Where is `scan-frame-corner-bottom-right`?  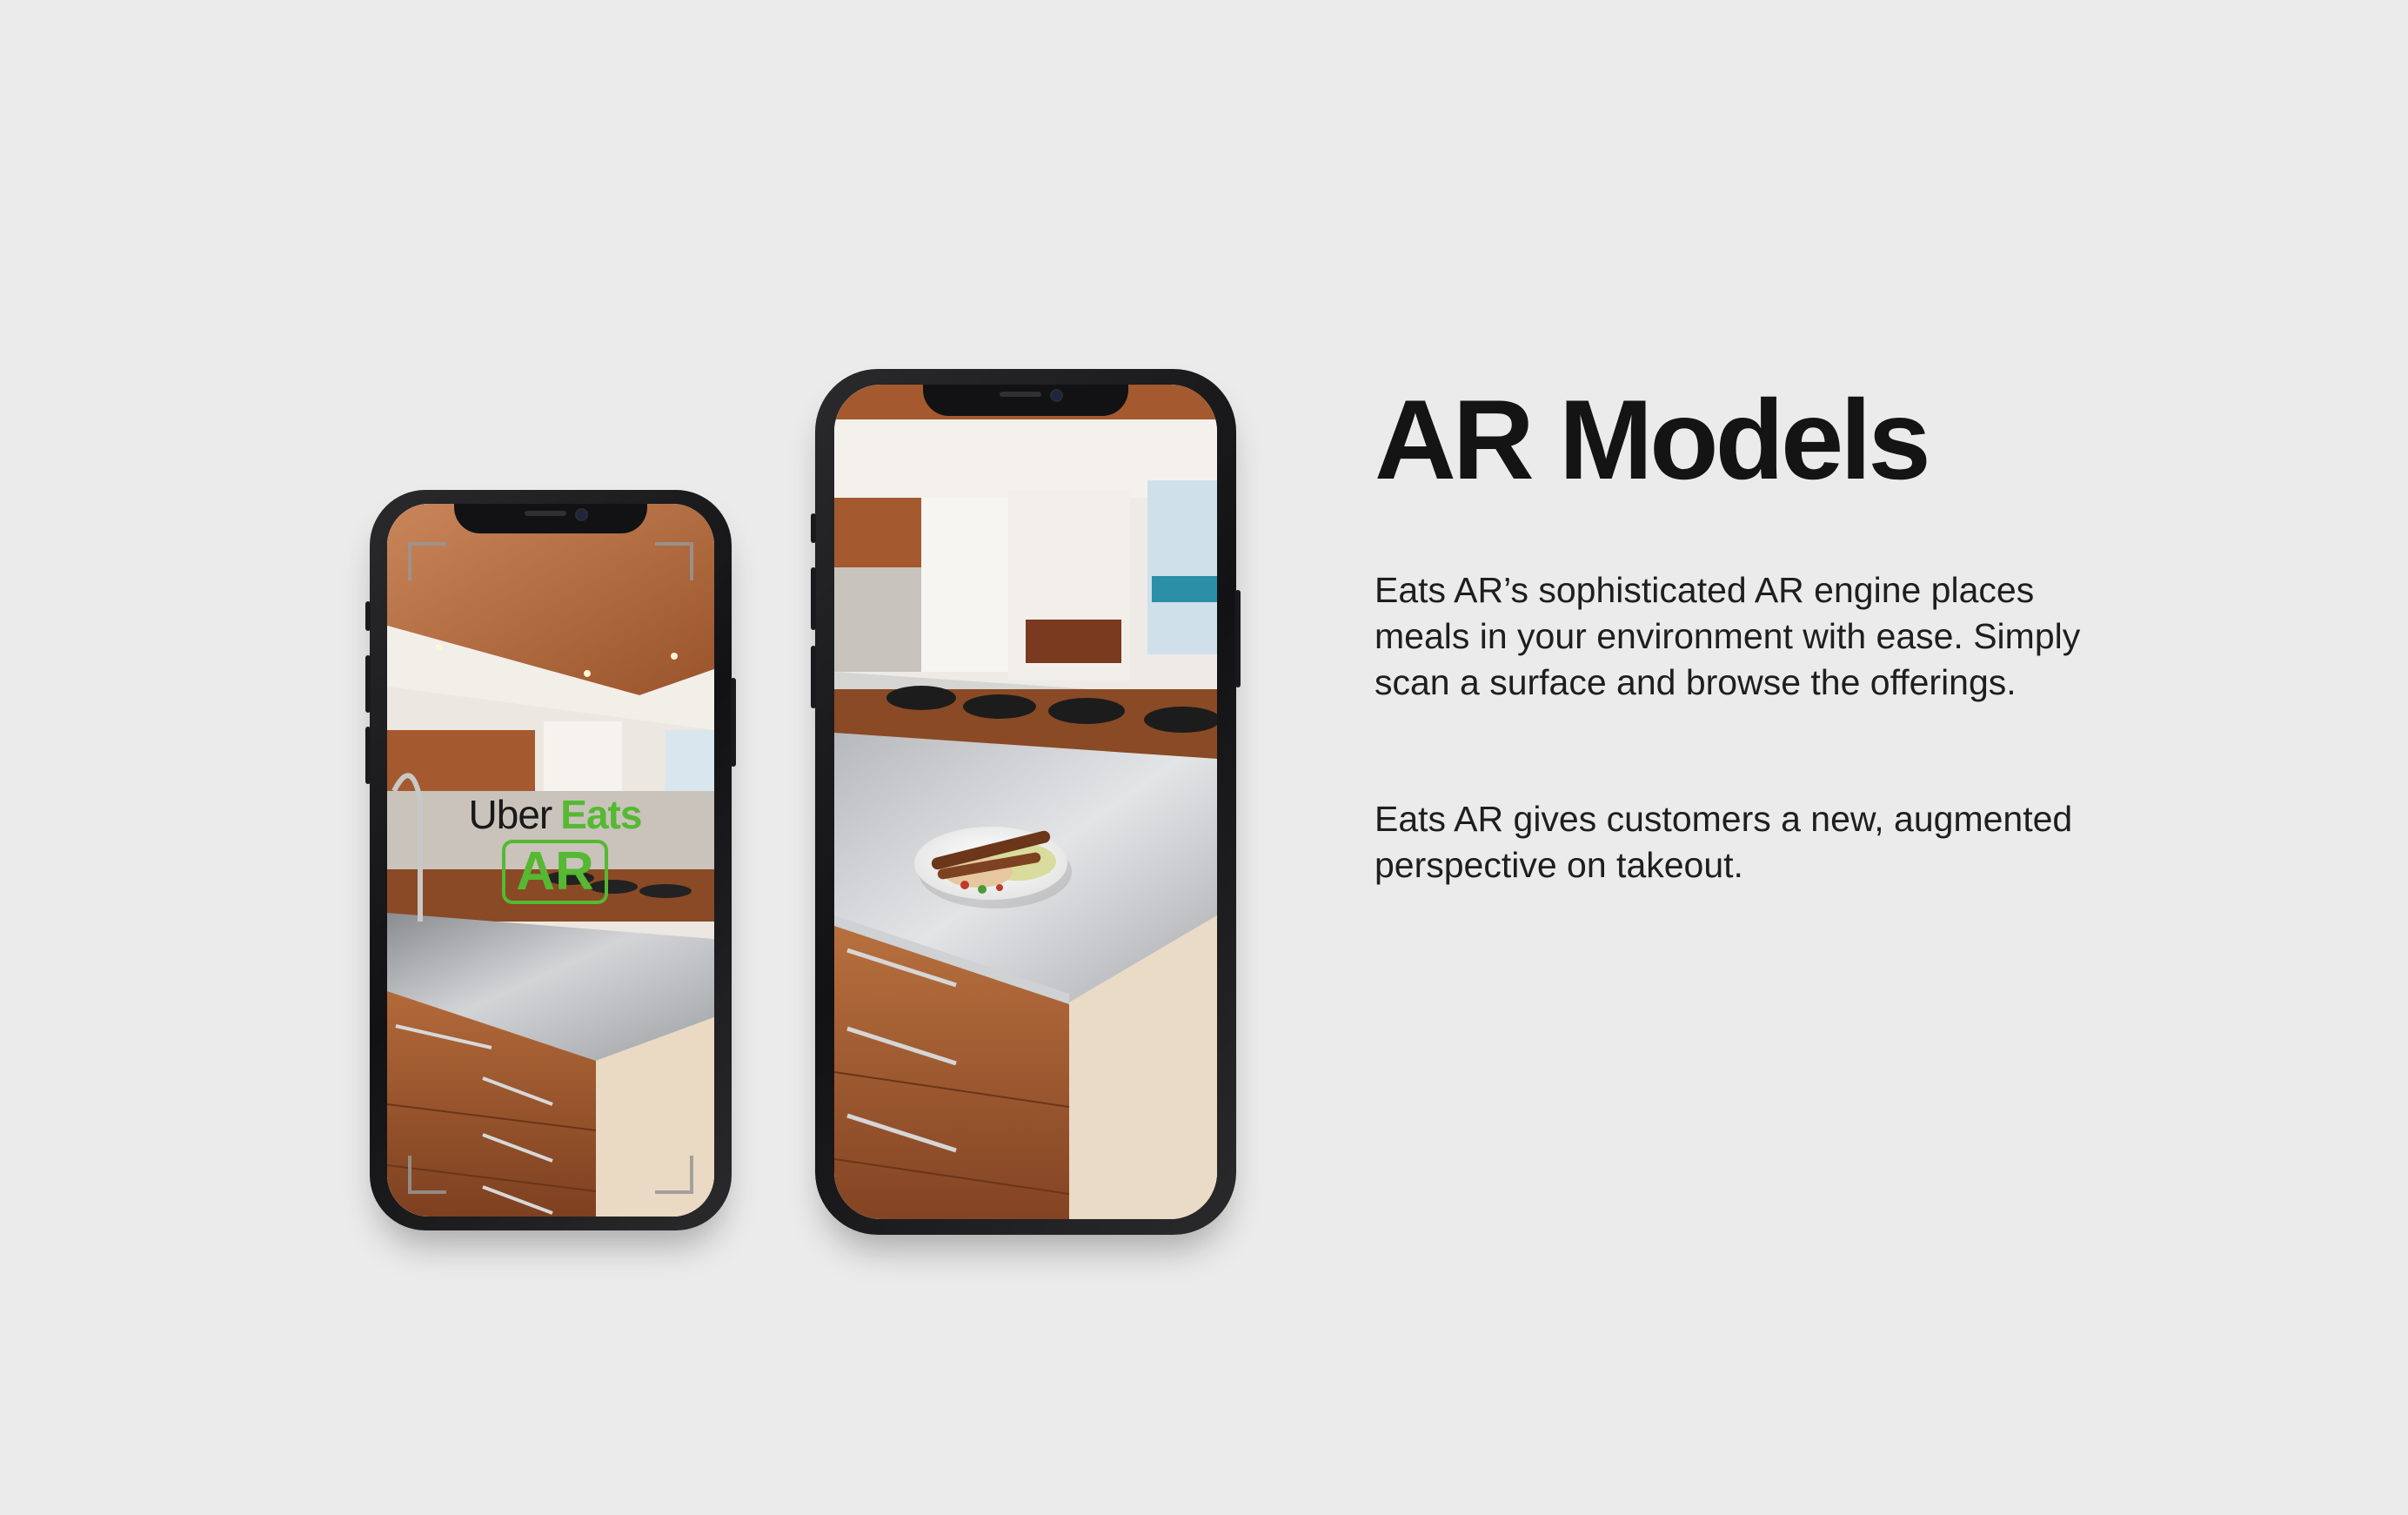
scan-frame-corner-bottom-right is located at coordinates (674, 1175).